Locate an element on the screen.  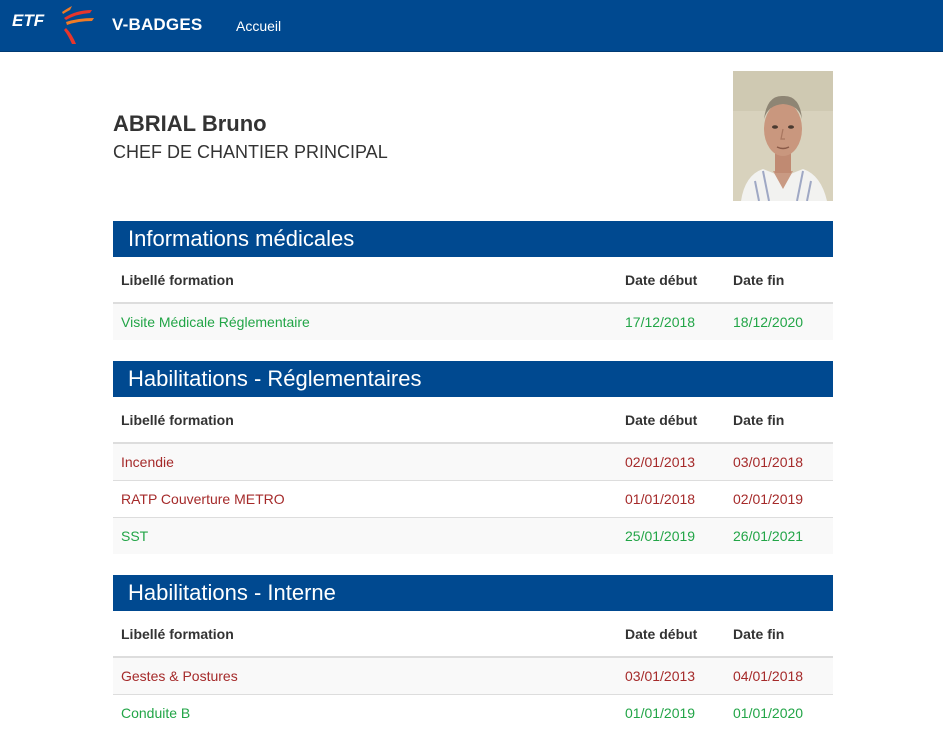
training-start-date: 02/01/2013 is located at coordinates (671, 461).